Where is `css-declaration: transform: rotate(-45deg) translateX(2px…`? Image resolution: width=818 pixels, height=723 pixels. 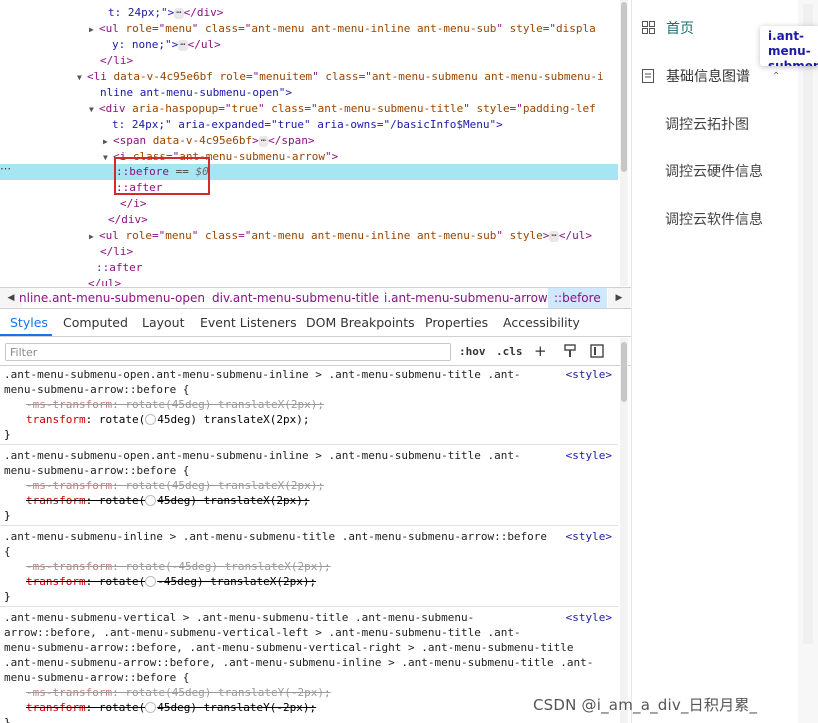
css-declaration: transform: rotate(-45deg) translateX(2px… is located at coordinates (171, 581).